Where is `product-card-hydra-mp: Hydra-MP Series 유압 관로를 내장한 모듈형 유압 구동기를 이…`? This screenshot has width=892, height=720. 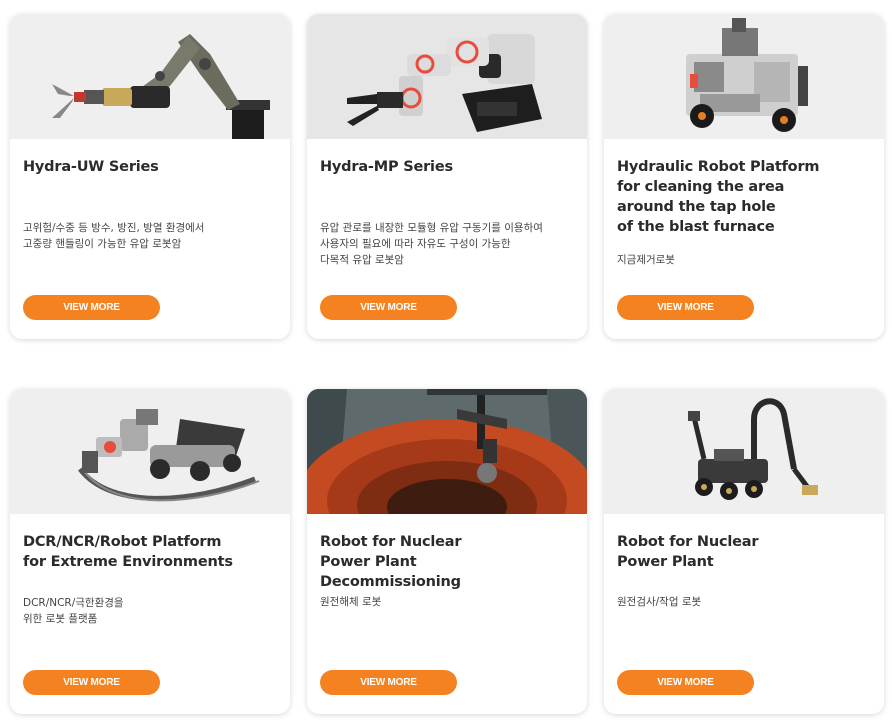
product-card-hydra-mp: Hydra-MP Series 유압 관로를 내장한 모듈형 유압 구동기를 이… is located at coordinates (447, 176).